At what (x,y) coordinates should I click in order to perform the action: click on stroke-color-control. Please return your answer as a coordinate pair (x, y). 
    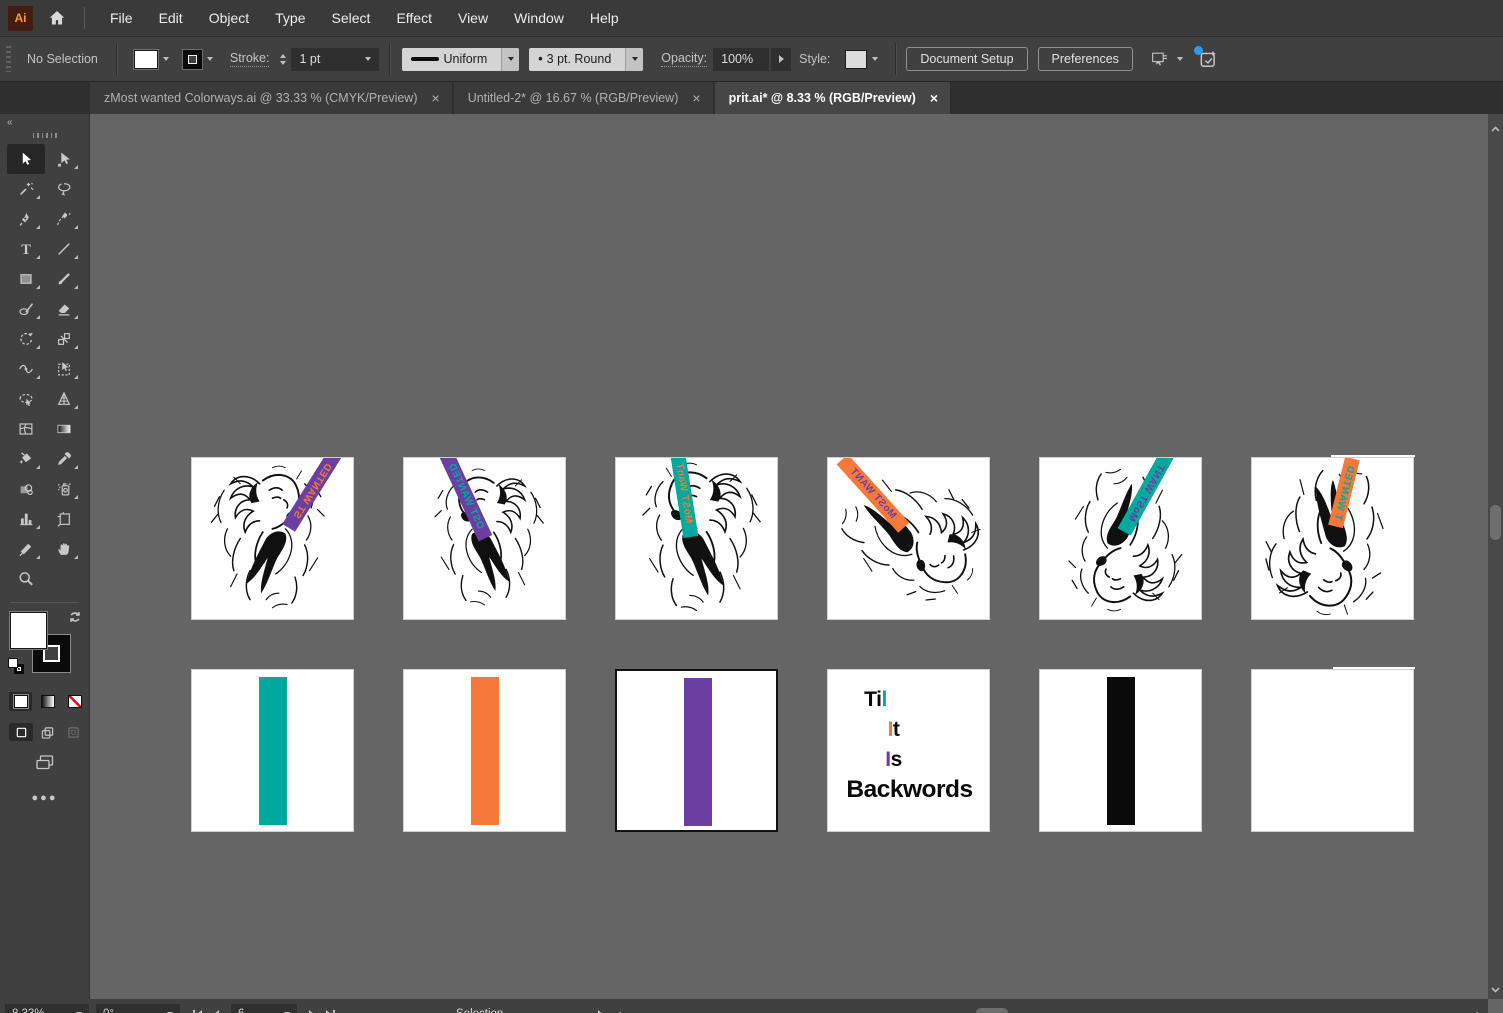
    Looking at the image, I should click on (198, 59).